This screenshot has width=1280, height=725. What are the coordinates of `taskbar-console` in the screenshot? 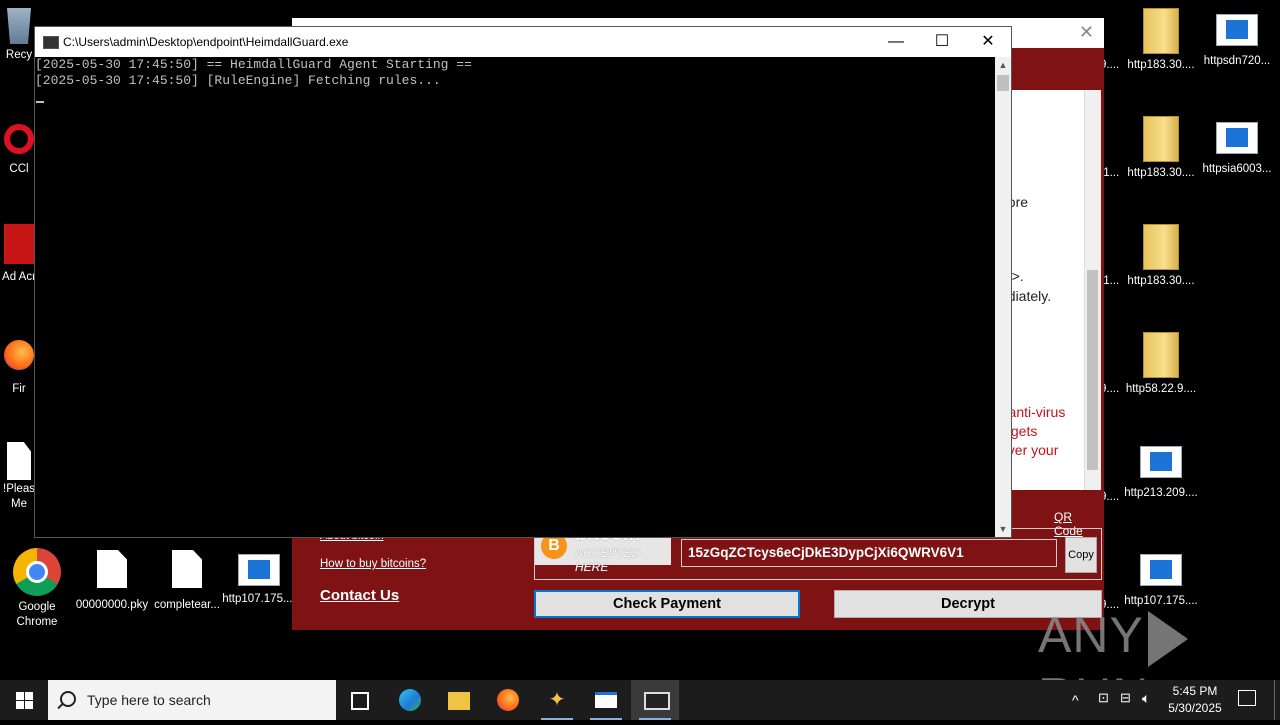 It's located at (655, 700).